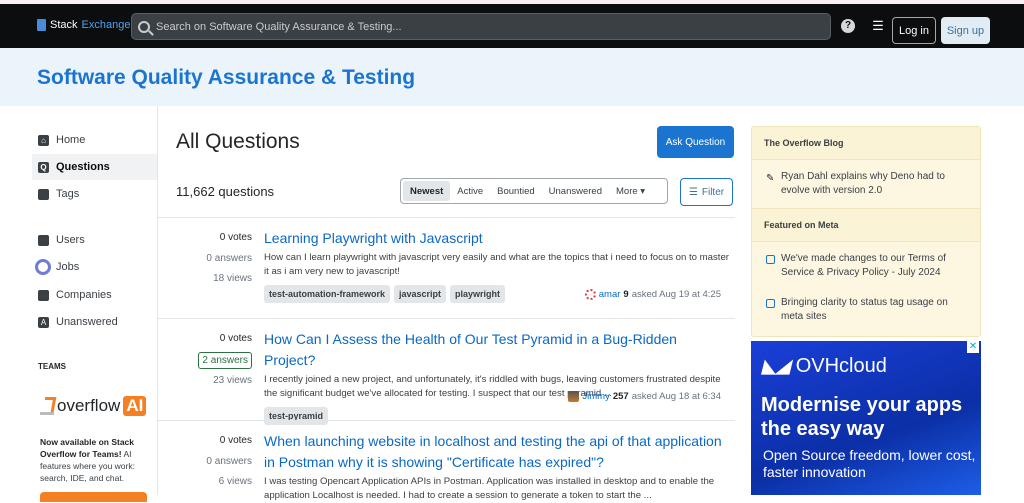 This screenshot has height=503, width=1024. I want to click on tab-active: Active, so click(470, 191).